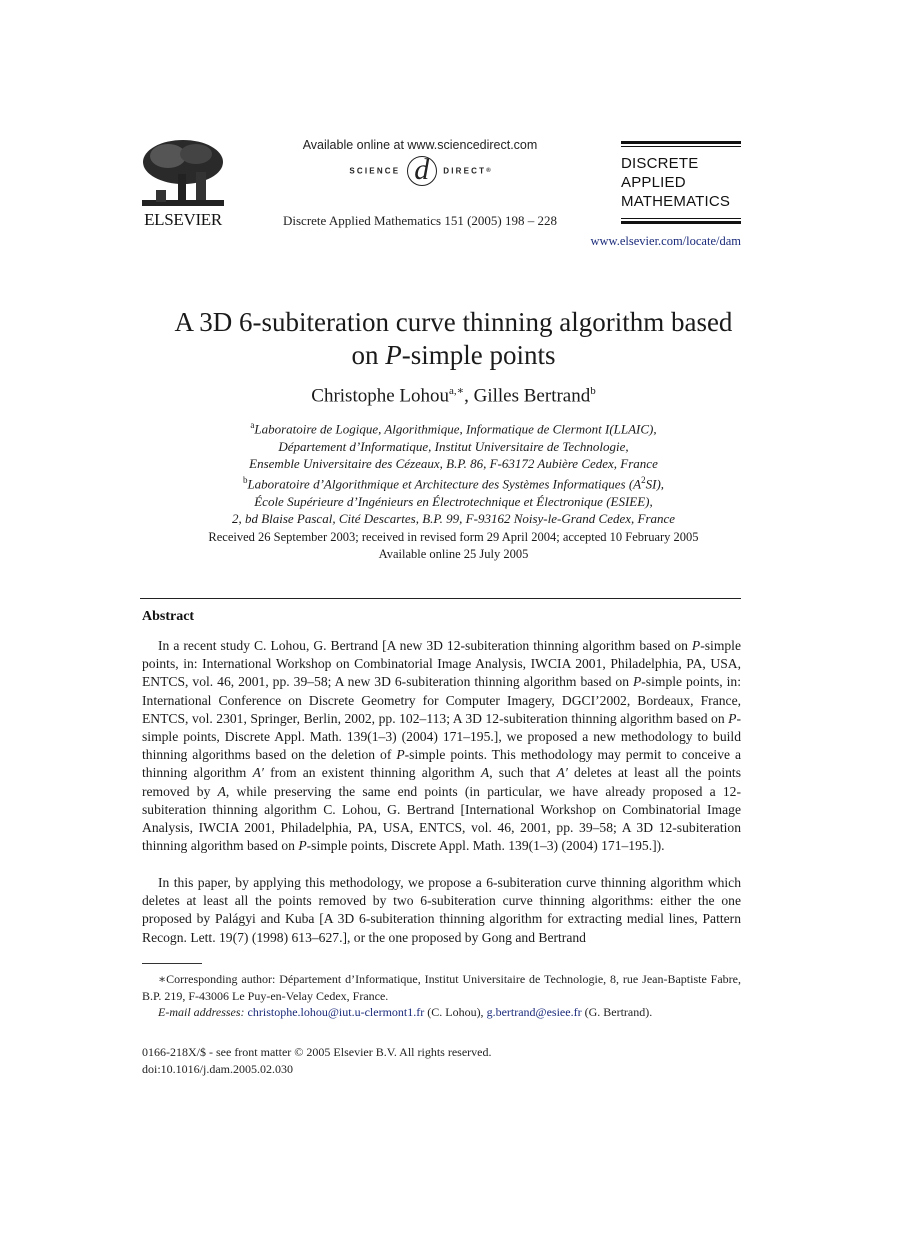 This screenshot has height=1238, width=907. I want to click on journal-title: DISCRETE APPLIED MATHEMATICS, so click(681, 182).